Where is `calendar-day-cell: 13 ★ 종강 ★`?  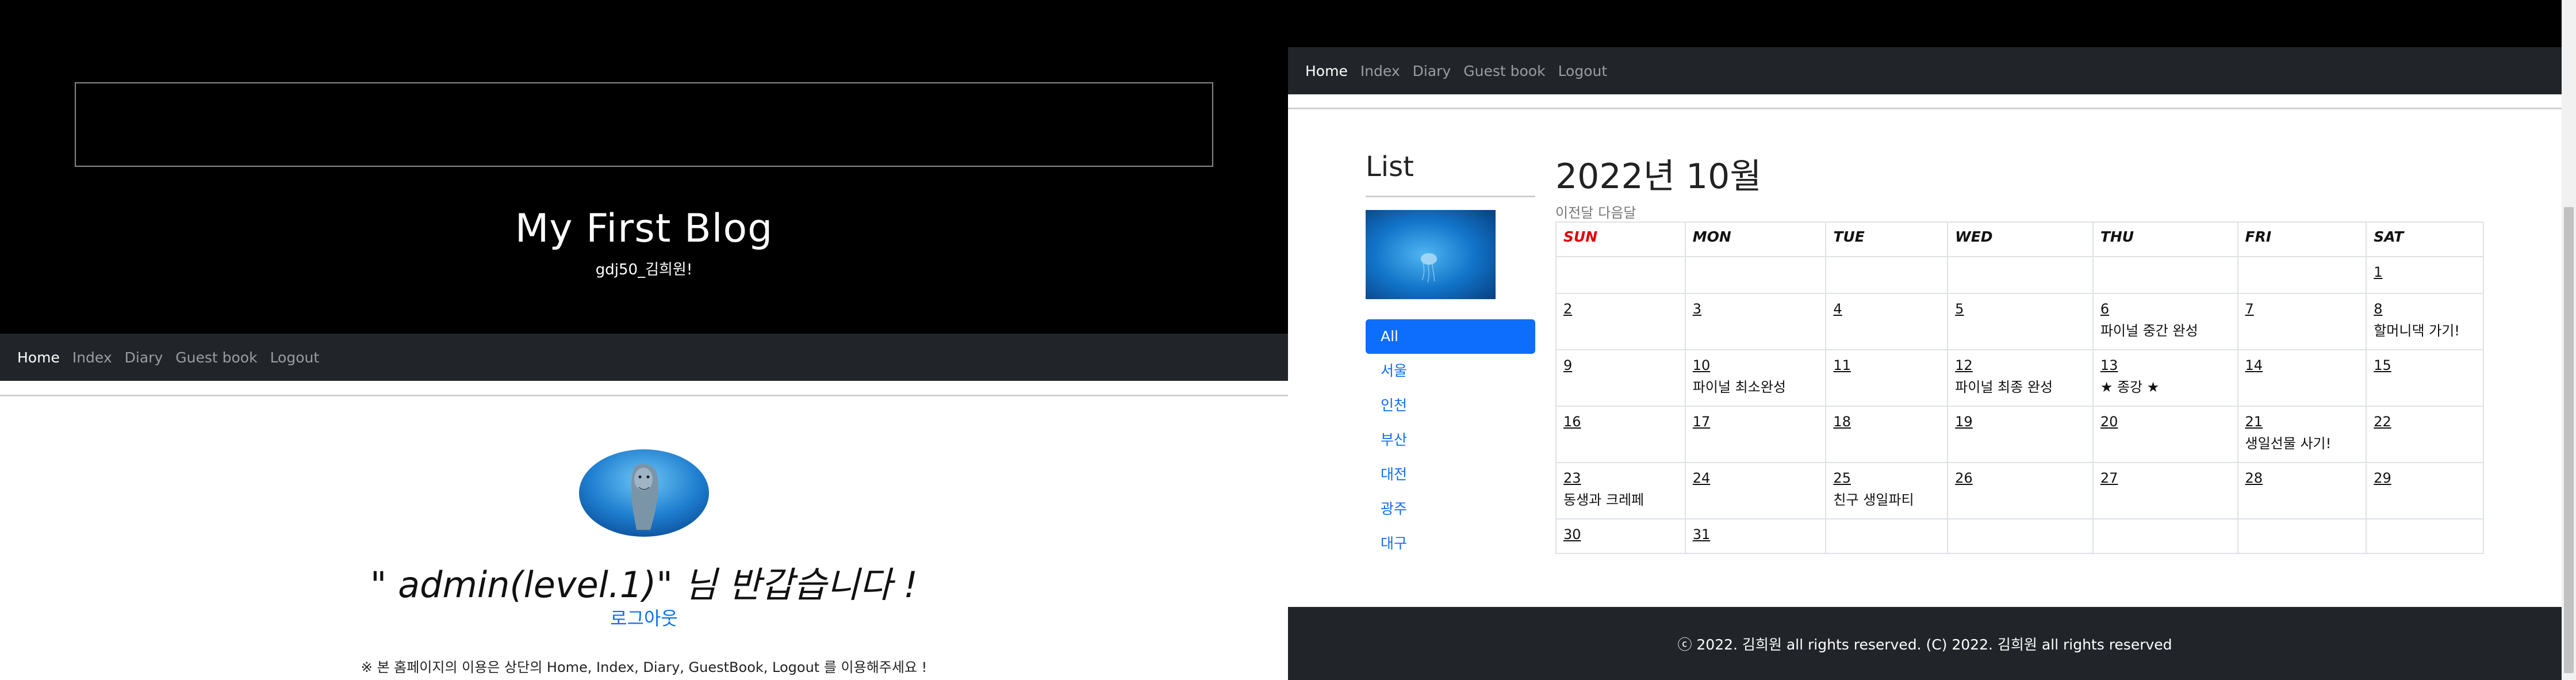
calendar-day-cell: 13 ★ 종강 ★ is located at coordinates (2165, 378).